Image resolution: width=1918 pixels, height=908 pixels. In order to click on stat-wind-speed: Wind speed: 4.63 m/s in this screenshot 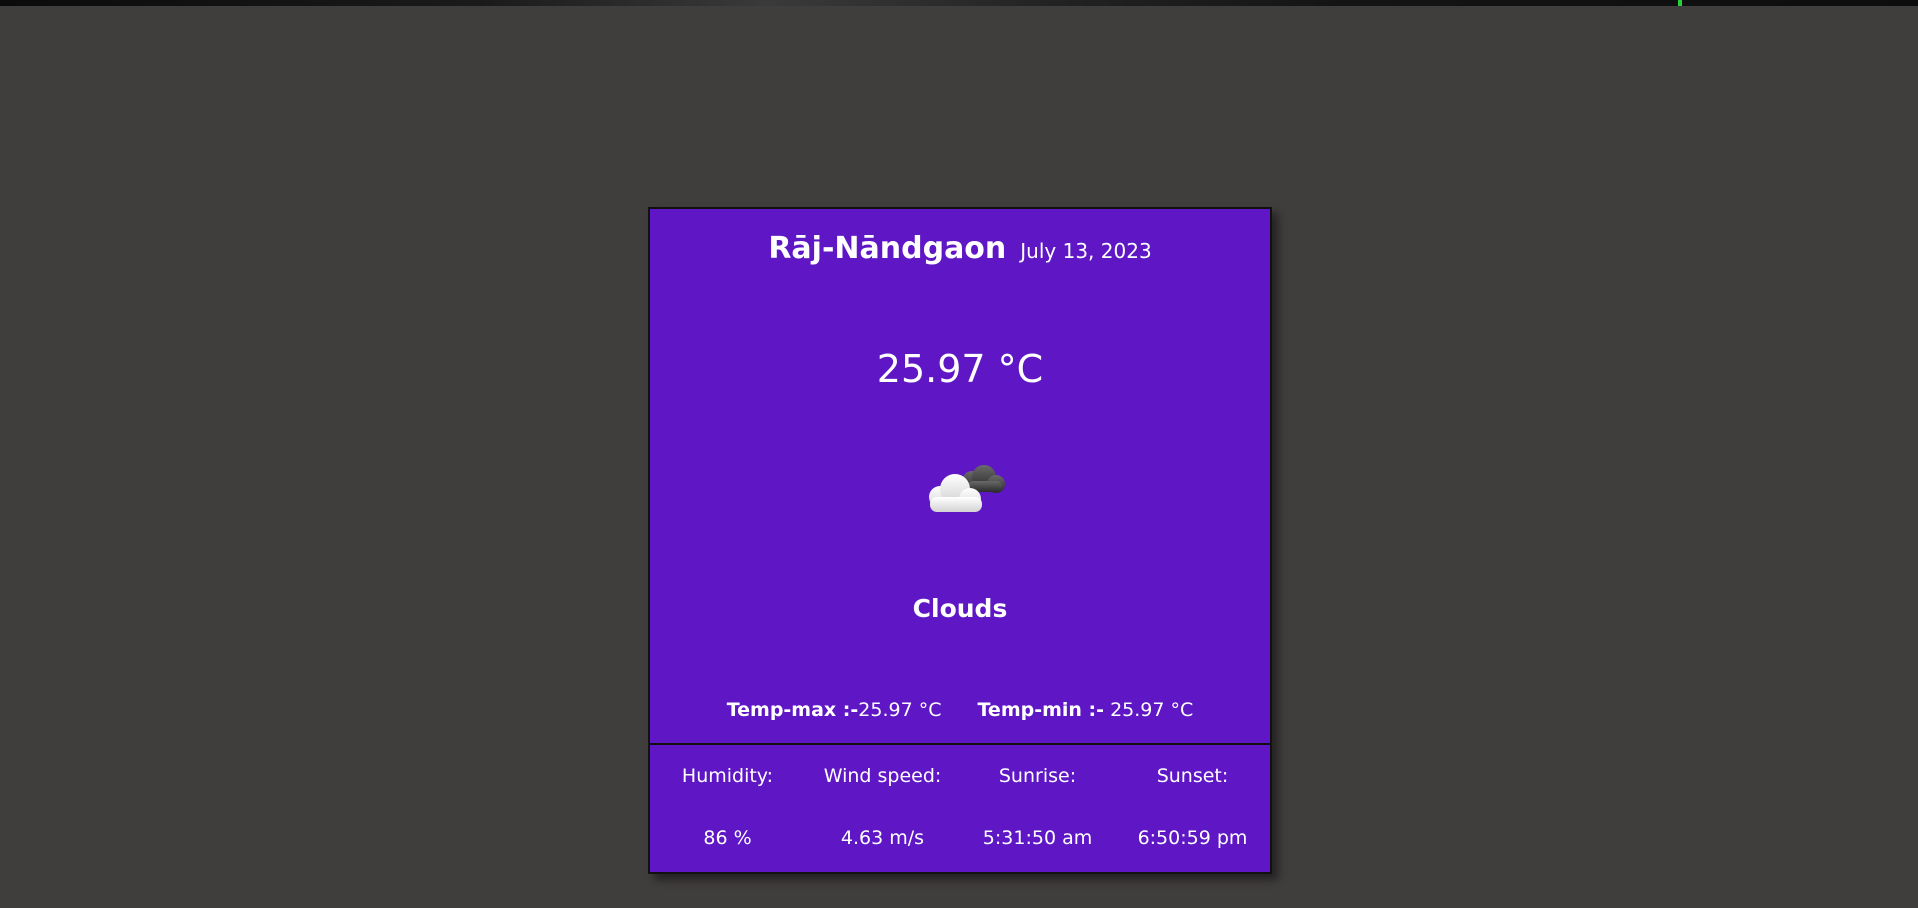, I will do `click(882, 797)`.